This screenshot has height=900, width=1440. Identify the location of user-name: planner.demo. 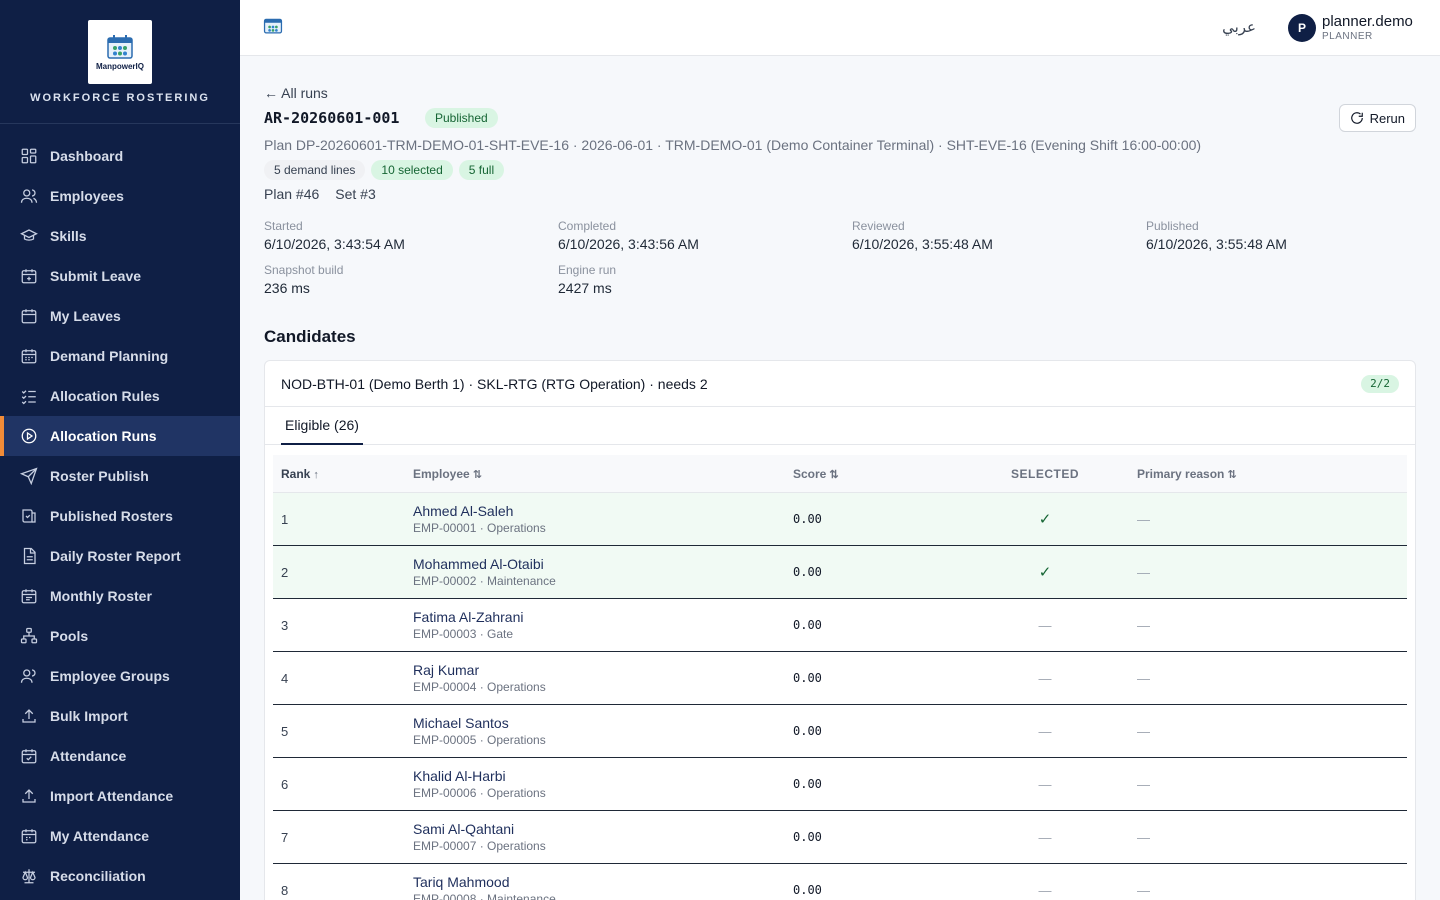
(1367, 21).